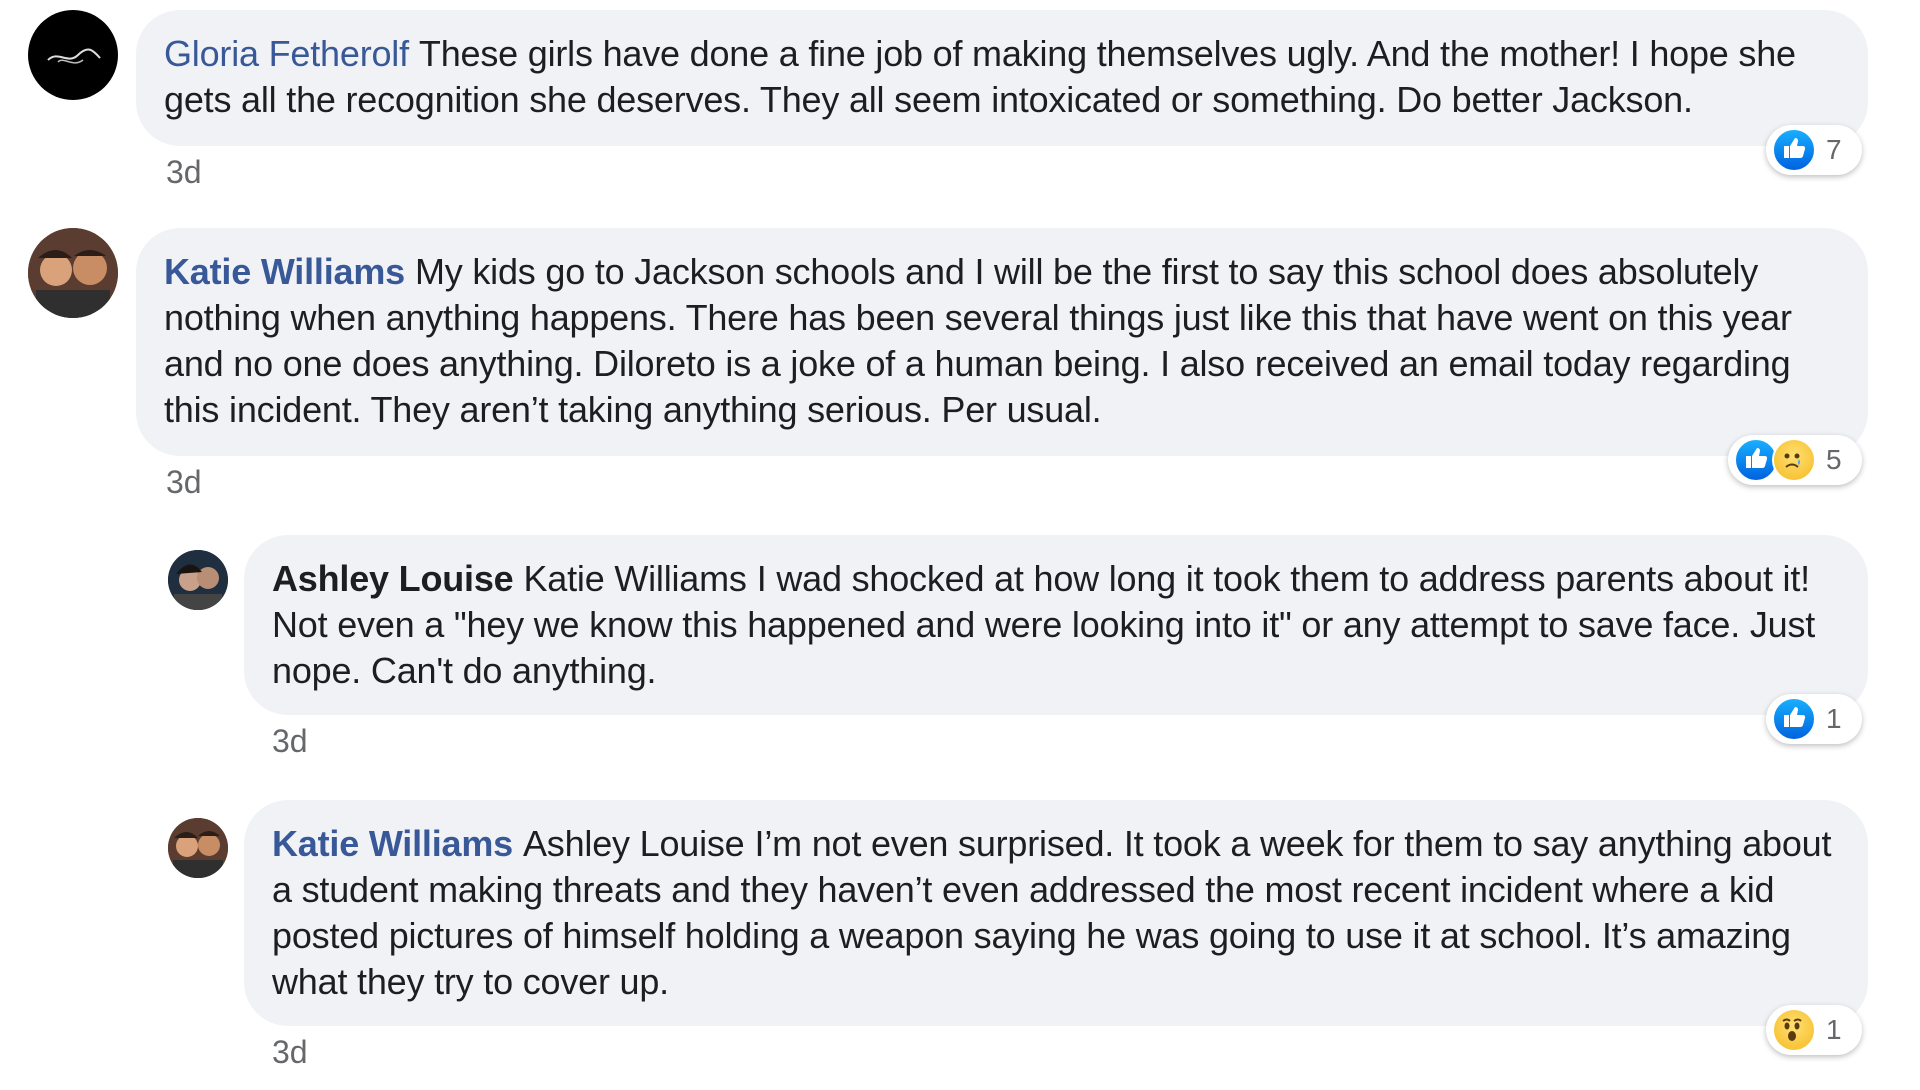 This screenshot has height=1090, width=1920. What do you see at coordinates (392, 843) in the screenshot?
I see `reply-author-link: Katie Williams` at bounding box center [392, 843].